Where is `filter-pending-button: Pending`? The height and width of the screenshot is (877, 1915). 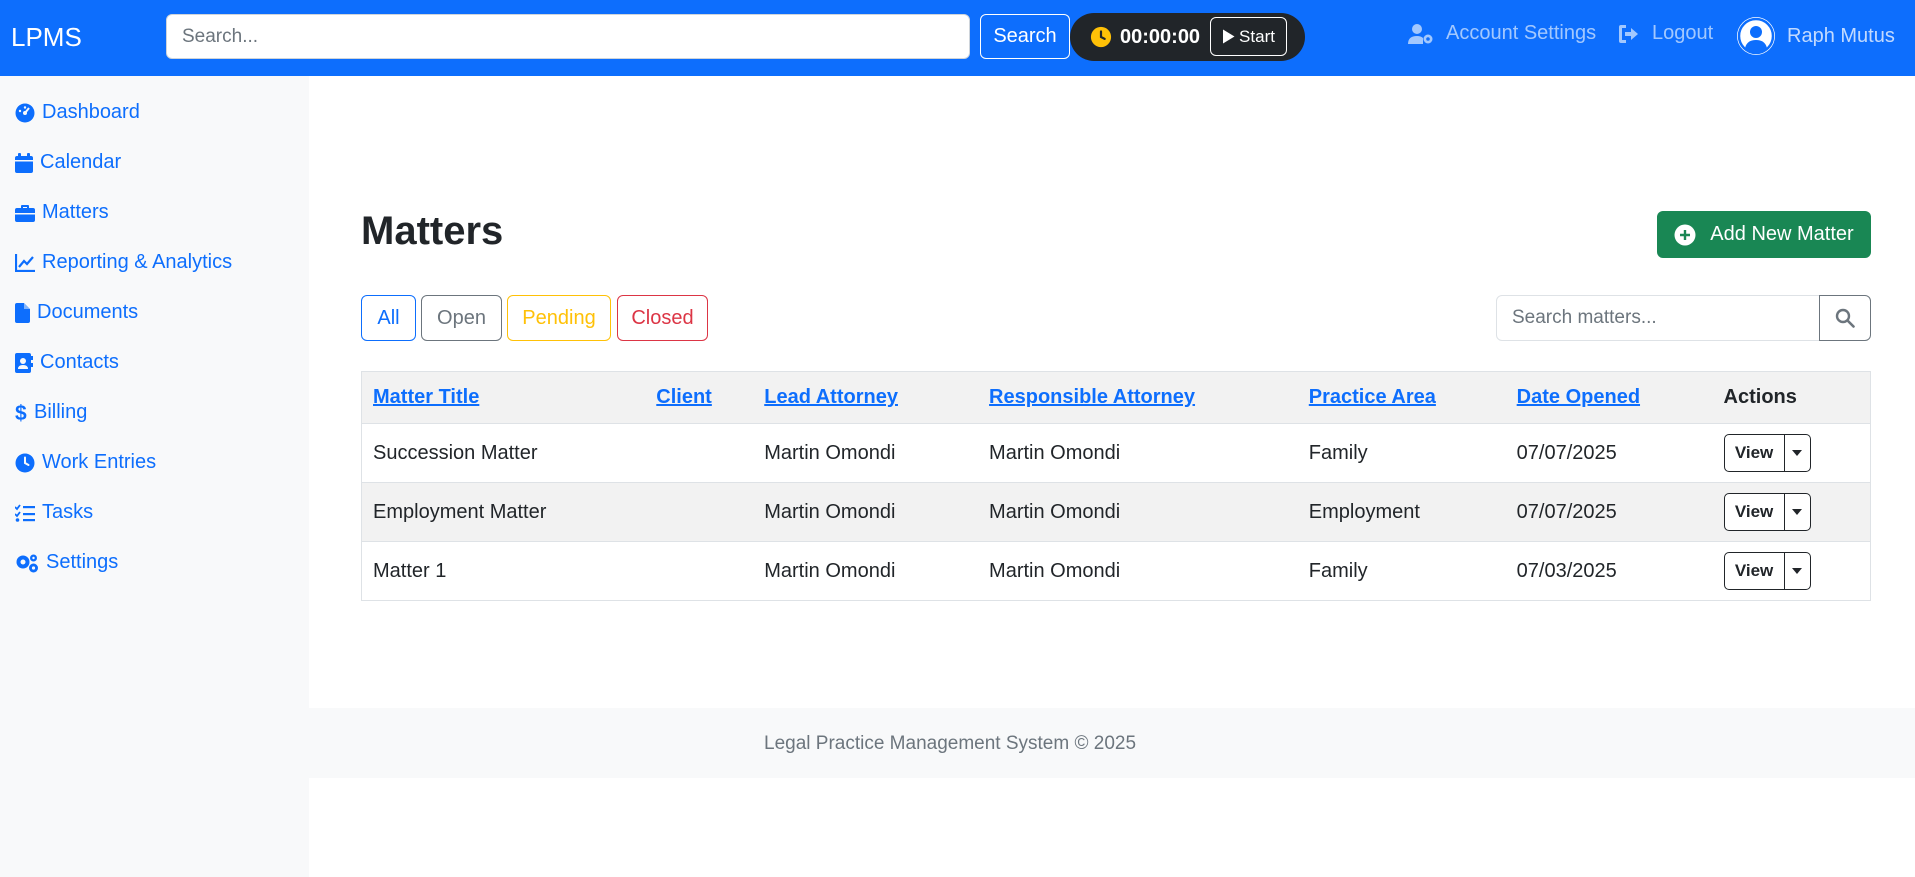 filter-pending-button: Pending is located at coordinates (559, 318).